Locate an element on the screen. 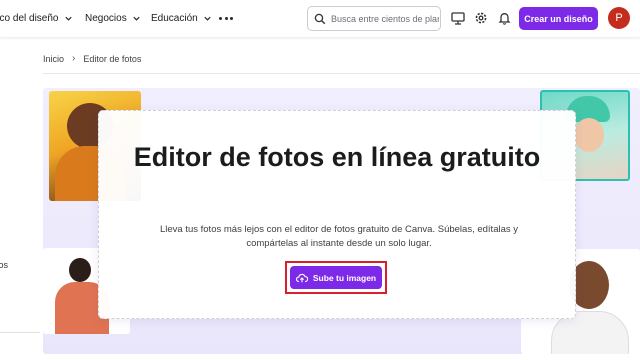  notifications-button is located at coordinates (504, 18).